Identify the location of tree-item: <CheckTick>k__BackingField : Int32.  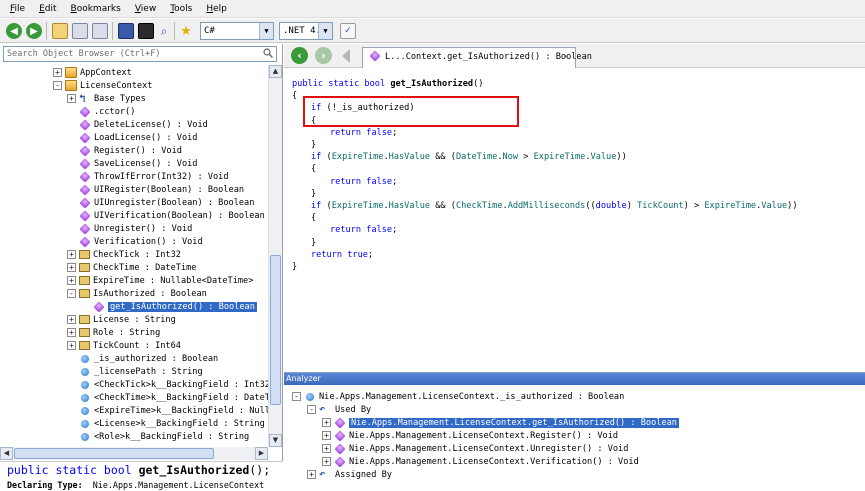
(167, 384).